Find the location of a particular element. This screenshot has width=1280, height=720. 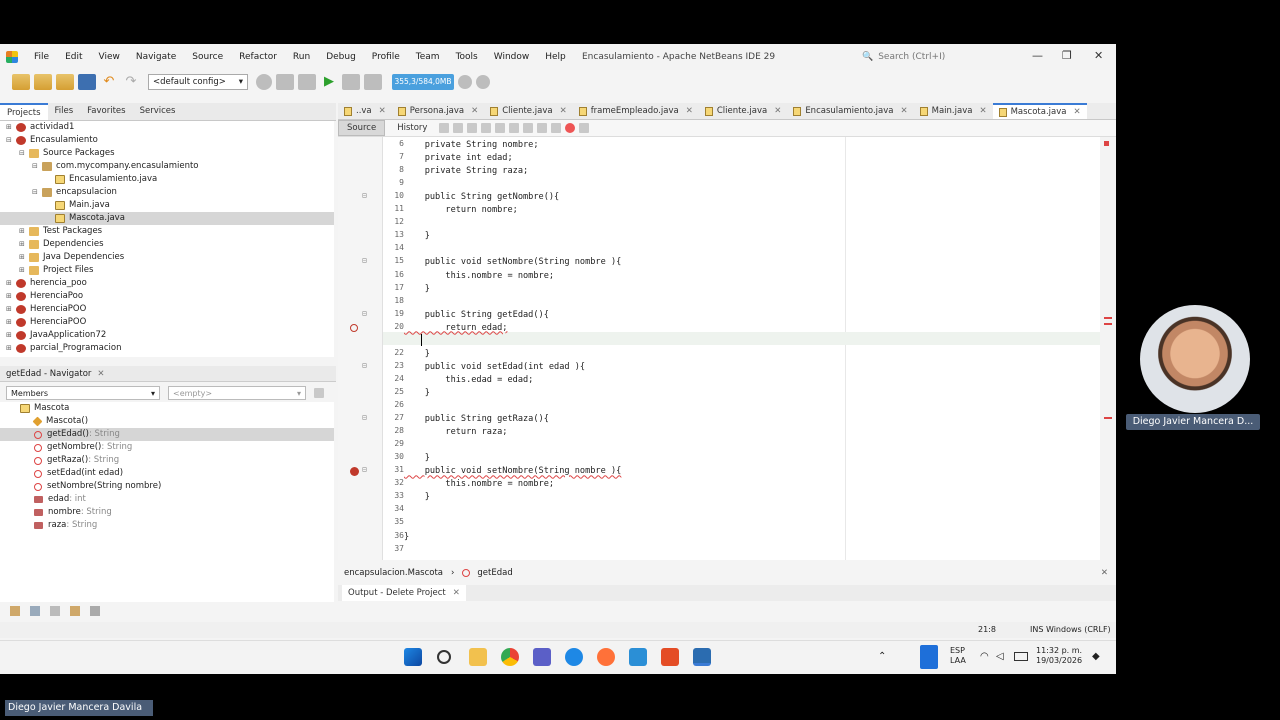

battery-icon is located at coordinates (1021, 656).